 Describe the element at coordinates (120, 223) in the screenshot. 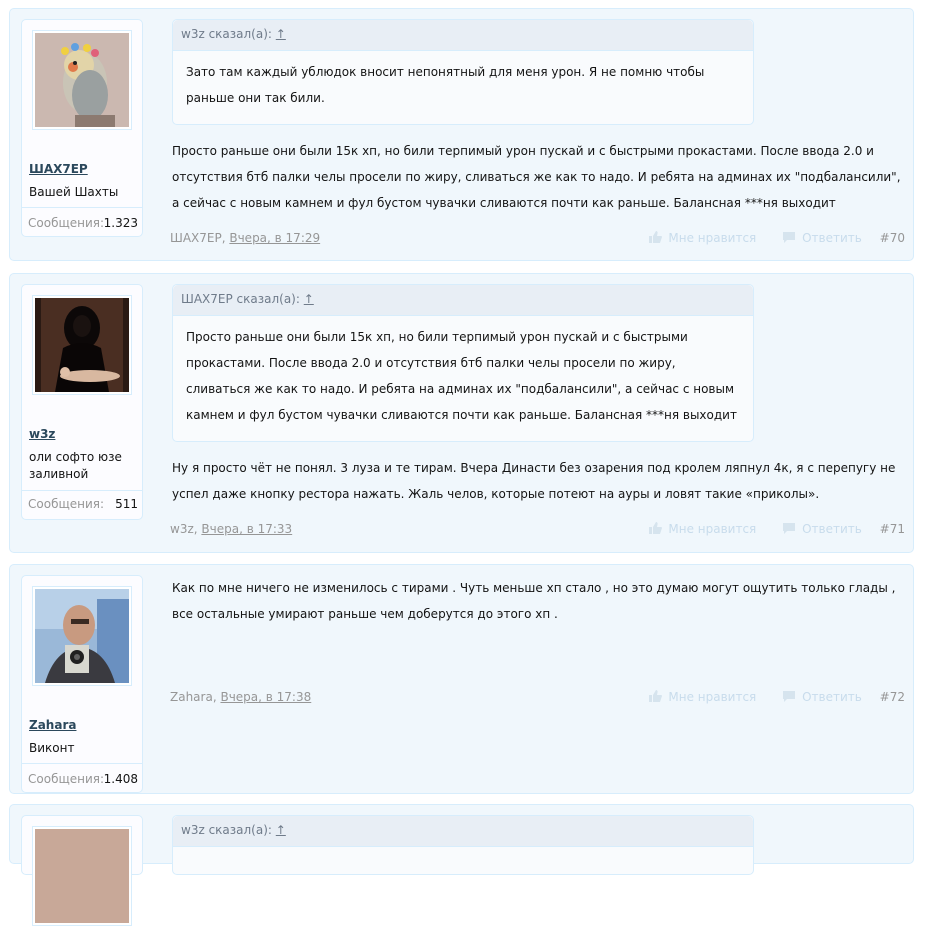

I see `message-count-value: 1.323` at that location.